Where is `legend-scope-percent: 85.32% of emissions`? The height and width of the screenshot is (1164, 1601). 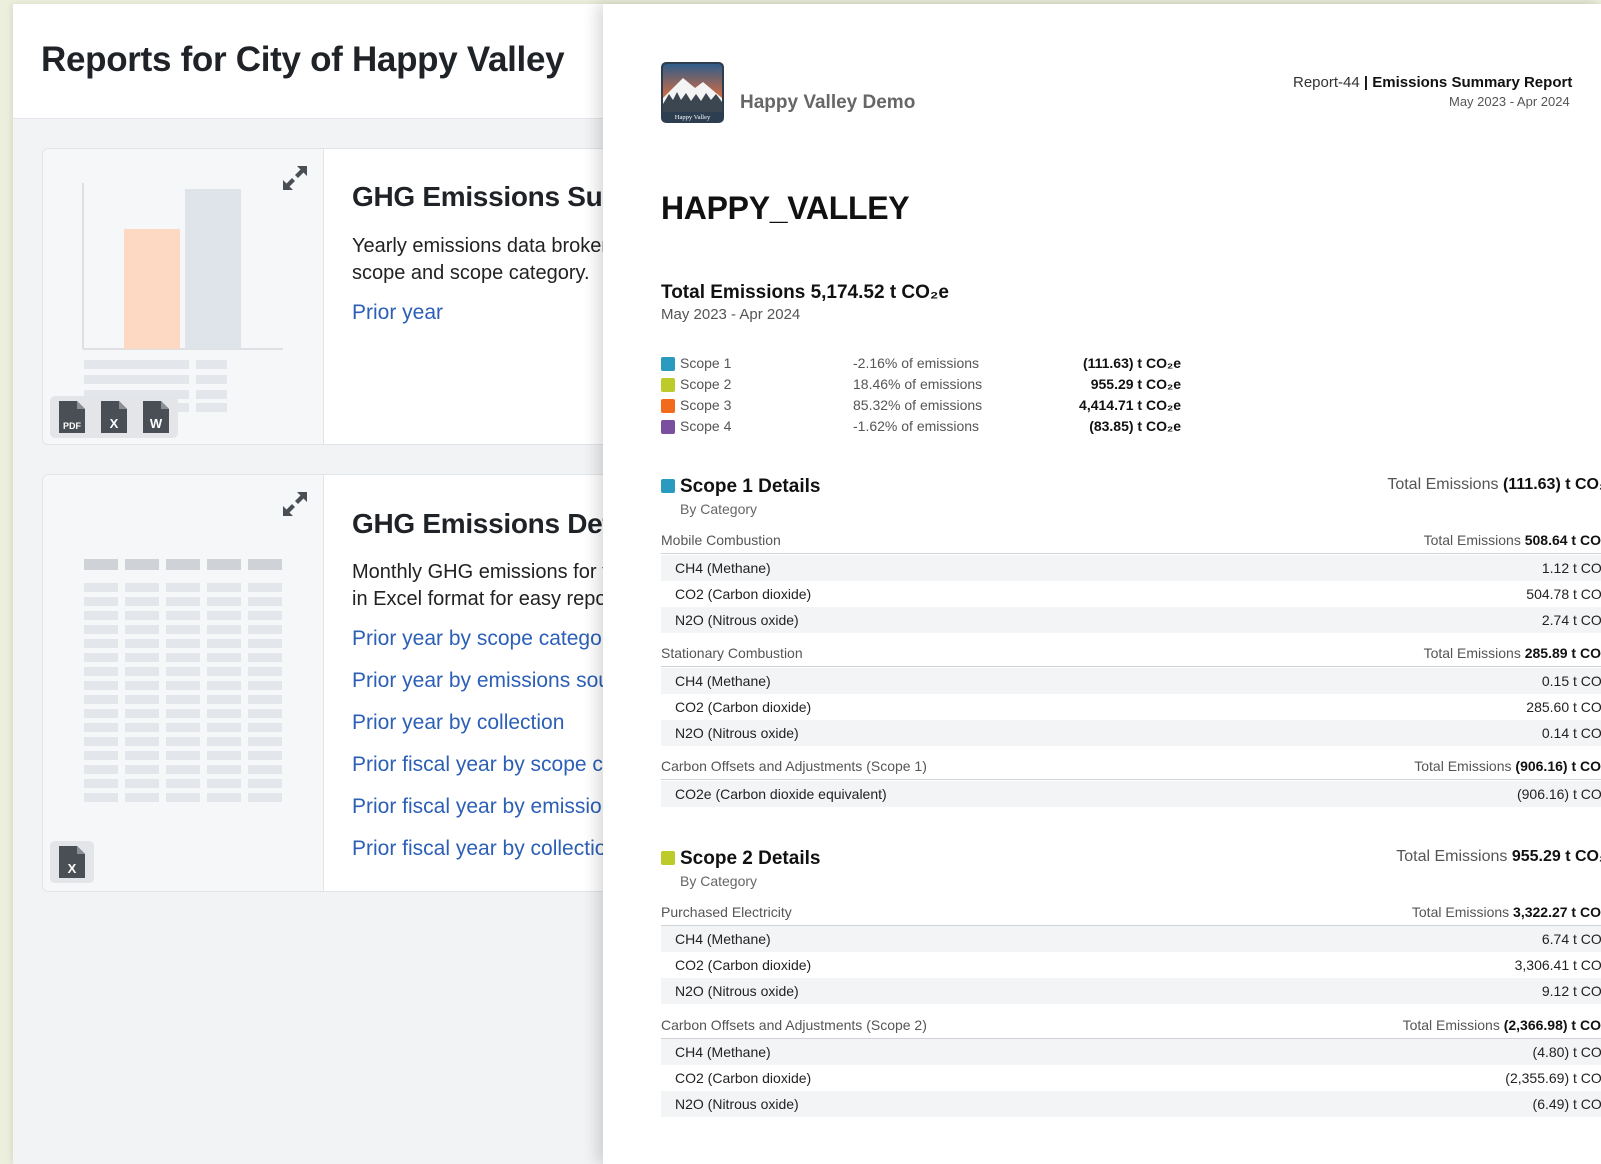 legend-scope-percent: 85.32% of emissions is located at coordinates (918, 405).